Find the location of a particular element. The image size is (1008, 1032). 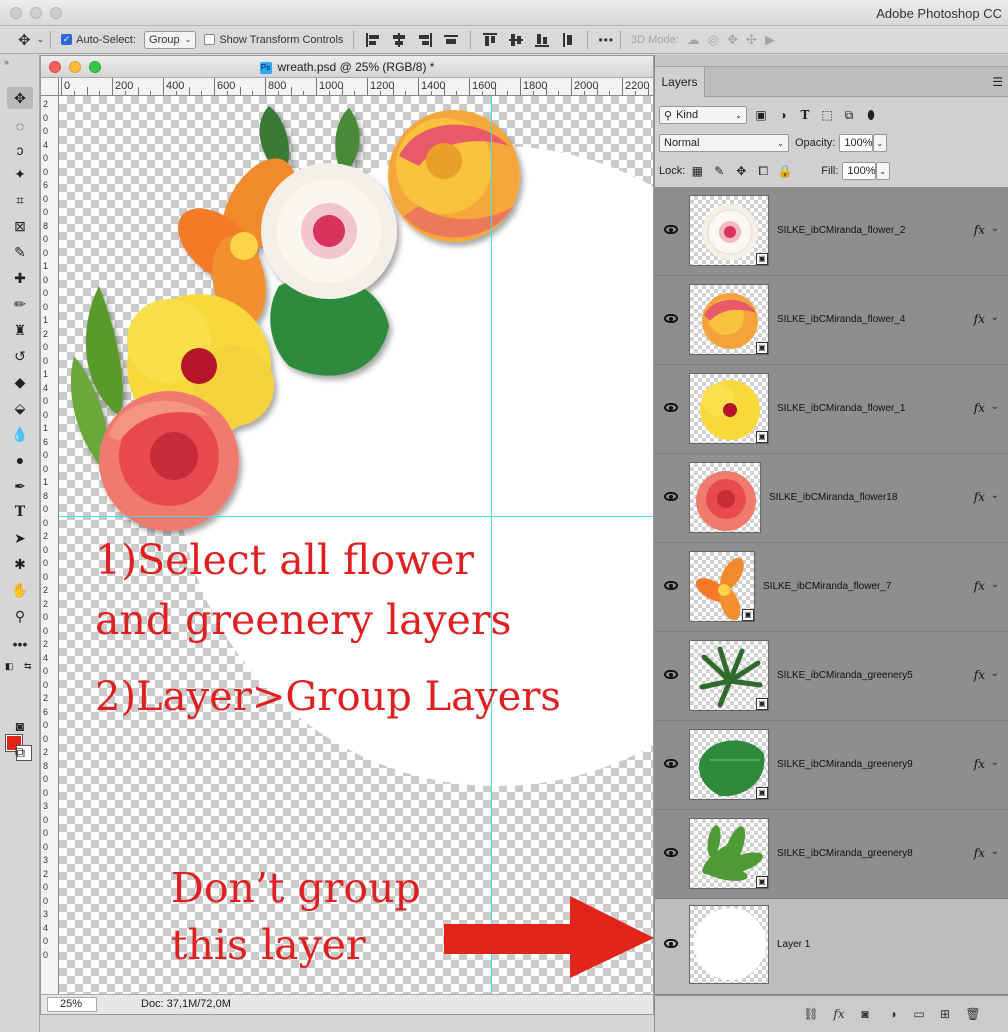

edit-toolbar-icon: ••• is located at coordinates (20, 644).